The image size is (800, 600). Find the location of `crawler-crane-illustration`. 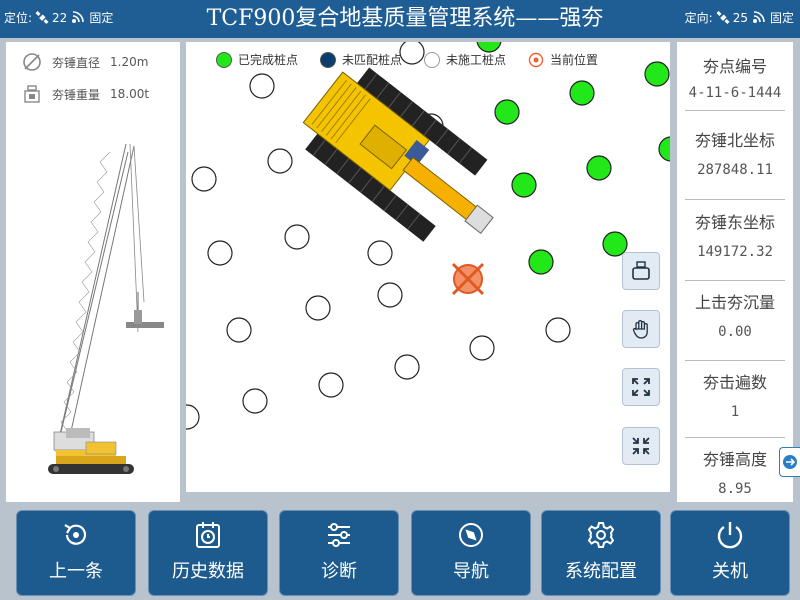

crawler-crane-illustration is located at coordinates (106, 308).